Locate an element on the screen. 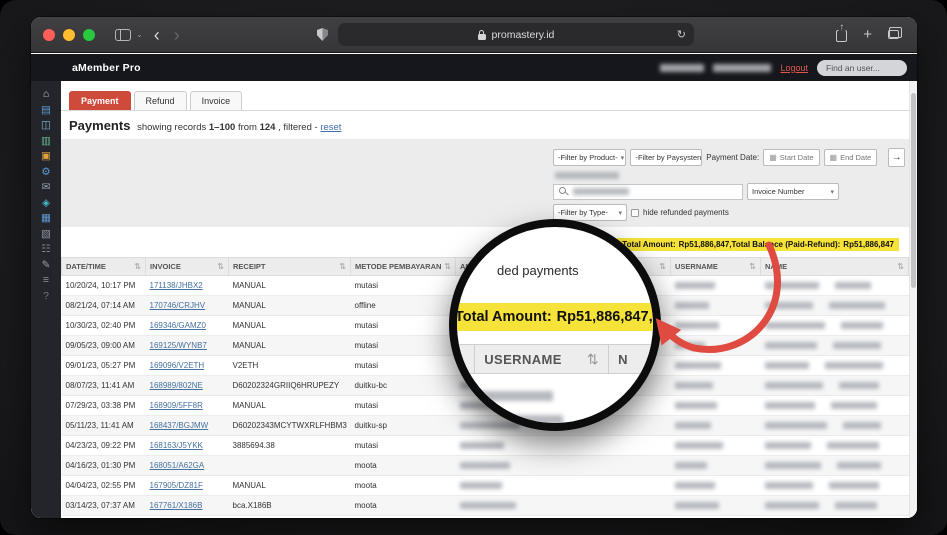 Image resolution: width=947 pixels, height=535 pixels. email-icon: ✉ is located at coordinates (46, 187).